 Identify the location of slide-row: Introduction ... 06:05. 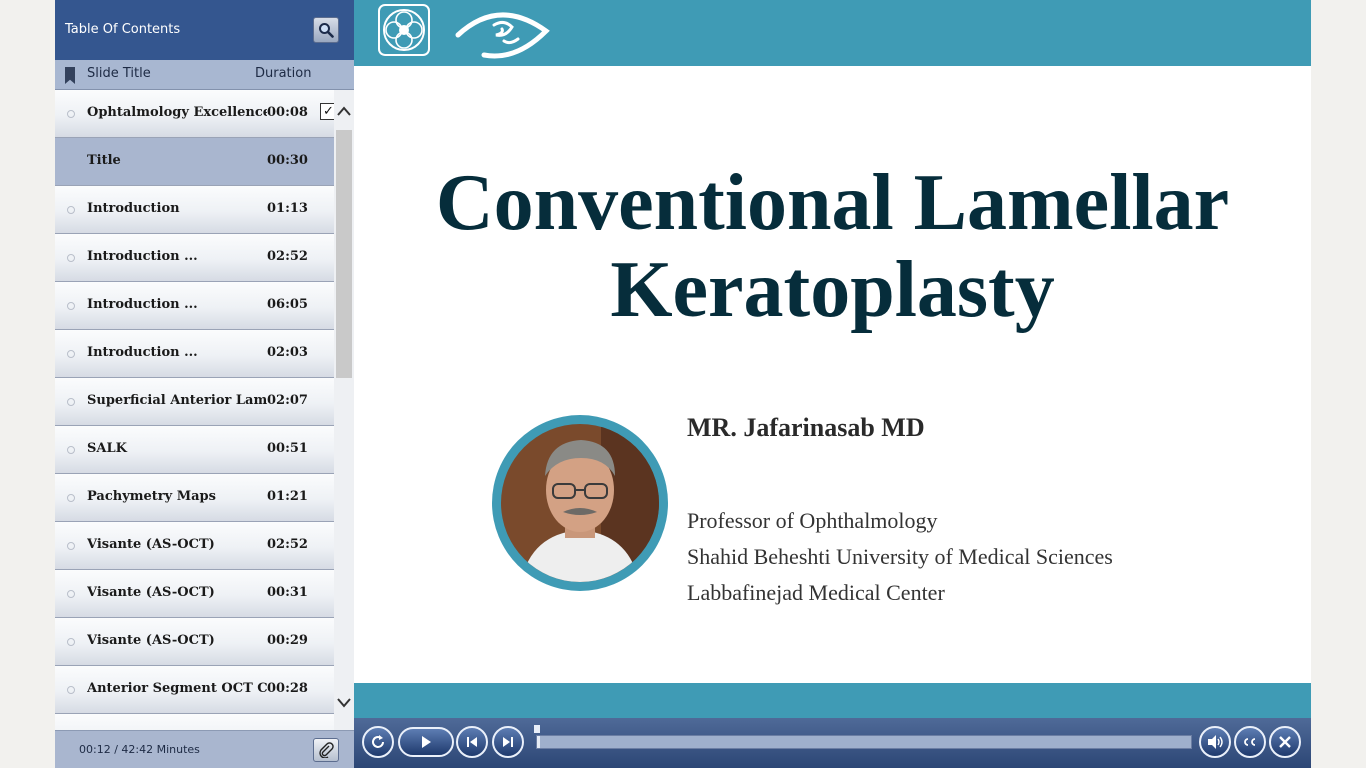
(194, 306).